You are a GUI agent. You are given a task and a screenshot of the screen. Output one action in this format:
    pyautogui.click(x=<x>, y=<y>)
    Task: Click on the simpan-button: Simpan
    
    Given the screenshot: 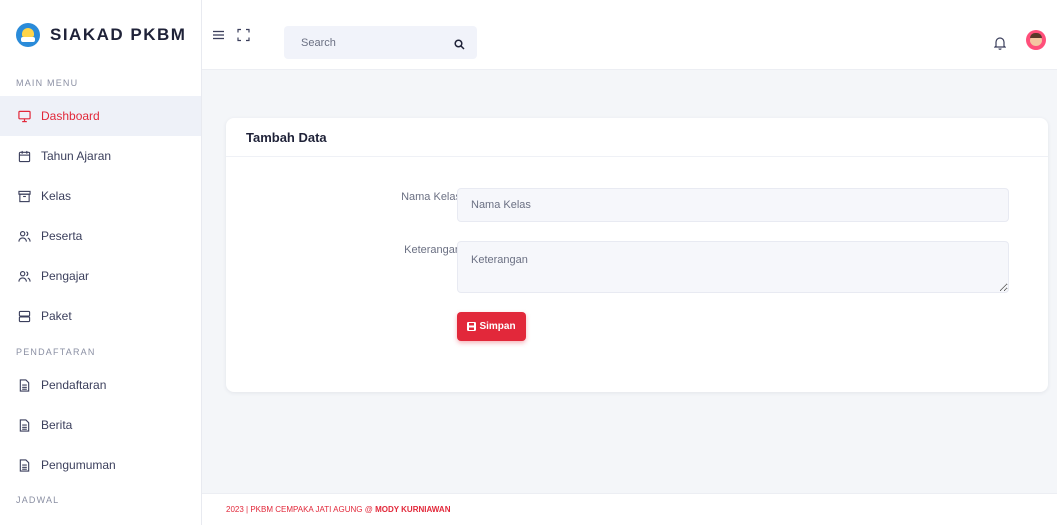 What is the action you would take?
    pyautogui.click(x=491, y=326)
    